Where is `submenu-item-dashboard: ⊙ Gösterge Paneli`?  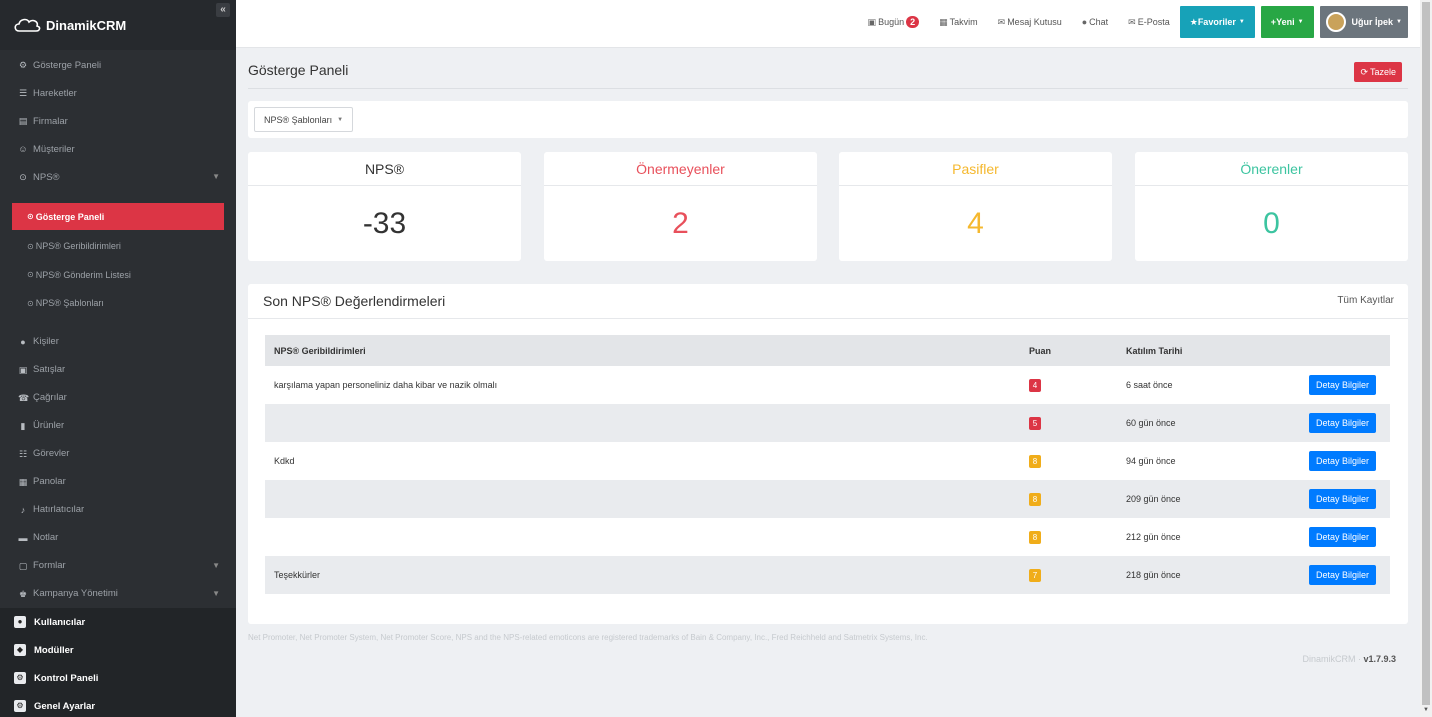
submenu-item-dashboard: ⊙ Gösterge Paneli is located at coordinates (118, 216).